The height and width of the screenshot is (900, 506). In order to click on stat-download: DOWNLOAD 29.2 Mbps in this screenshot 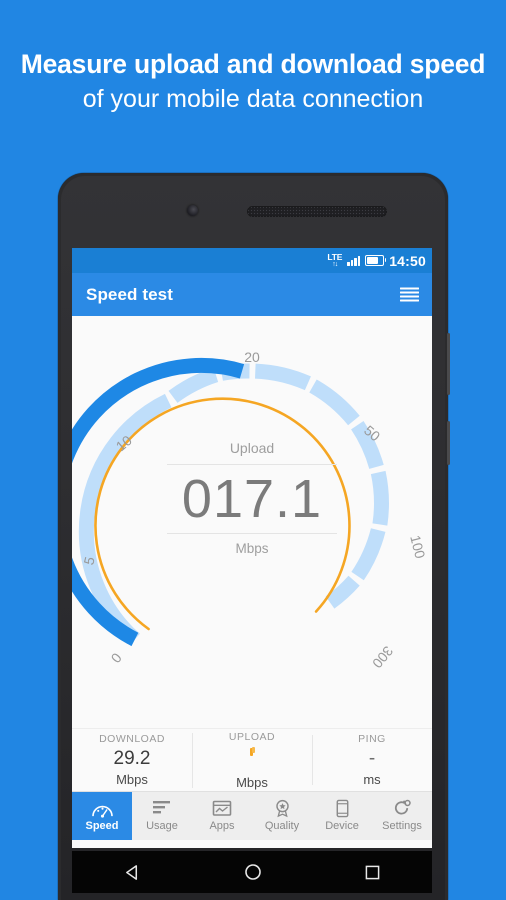, I will do `click(132, 760)`.